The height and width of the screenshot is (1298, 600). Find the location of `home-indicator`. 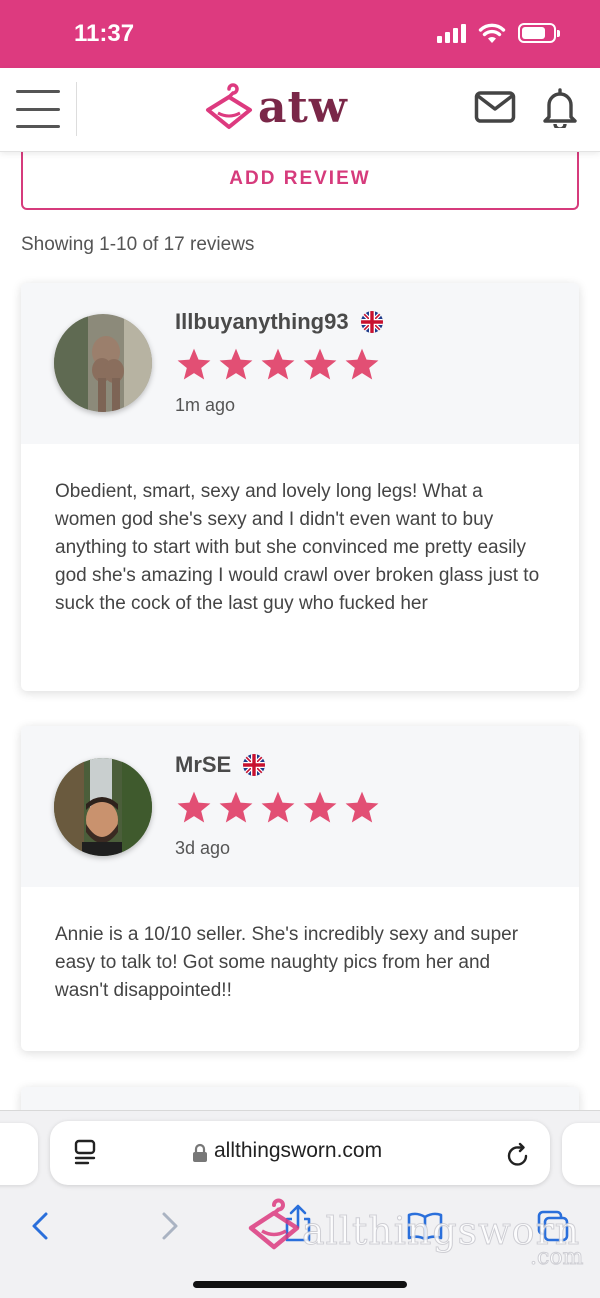

home-indicator is located at coordinates (300, 1284).